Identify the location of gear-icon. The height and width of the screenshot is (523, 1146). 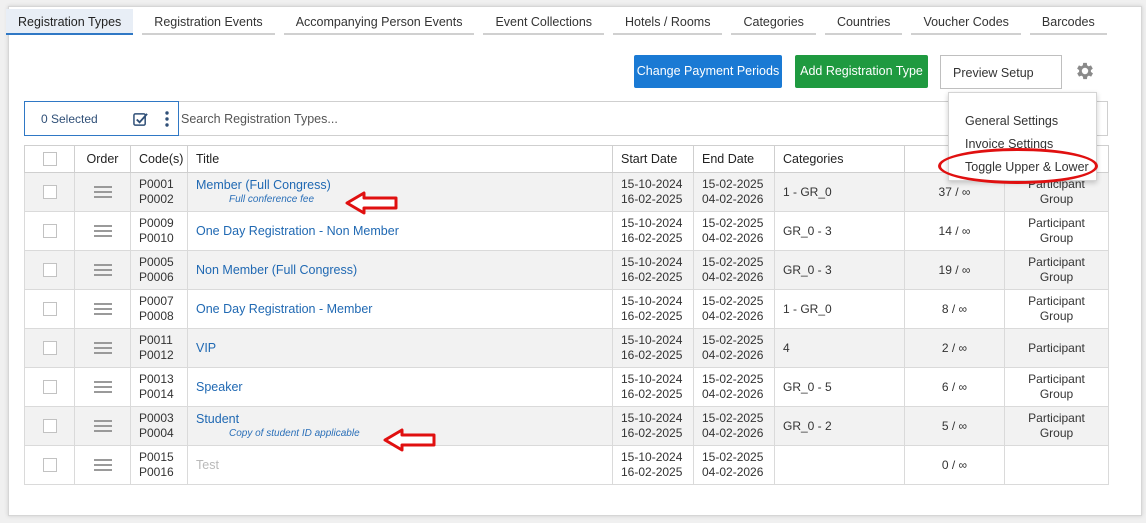
(1085, 71).